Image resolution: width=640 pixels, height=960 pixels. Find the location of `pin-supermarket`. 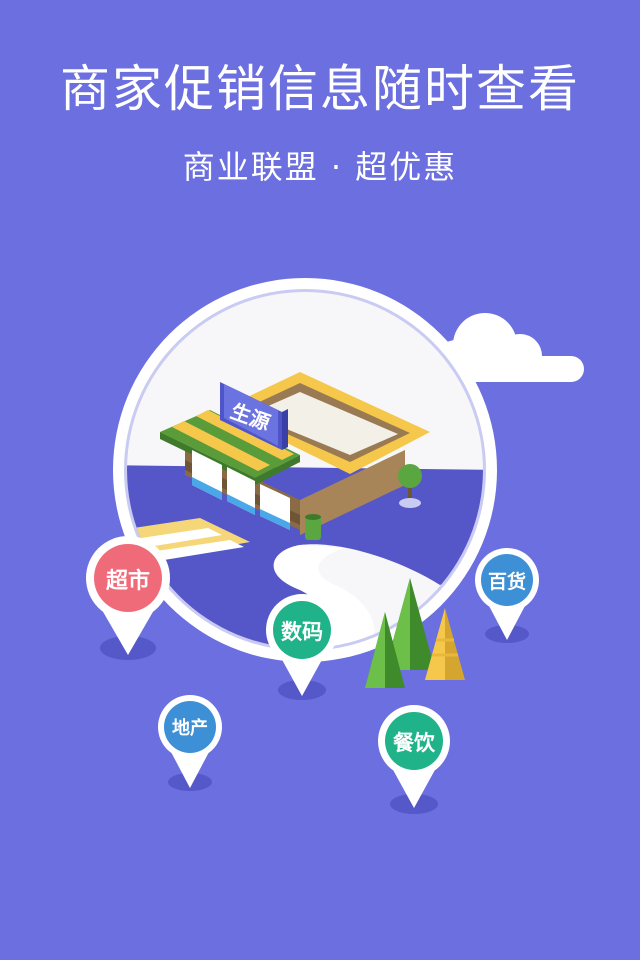

pin-supermarket is located at coordinates (128, 598).